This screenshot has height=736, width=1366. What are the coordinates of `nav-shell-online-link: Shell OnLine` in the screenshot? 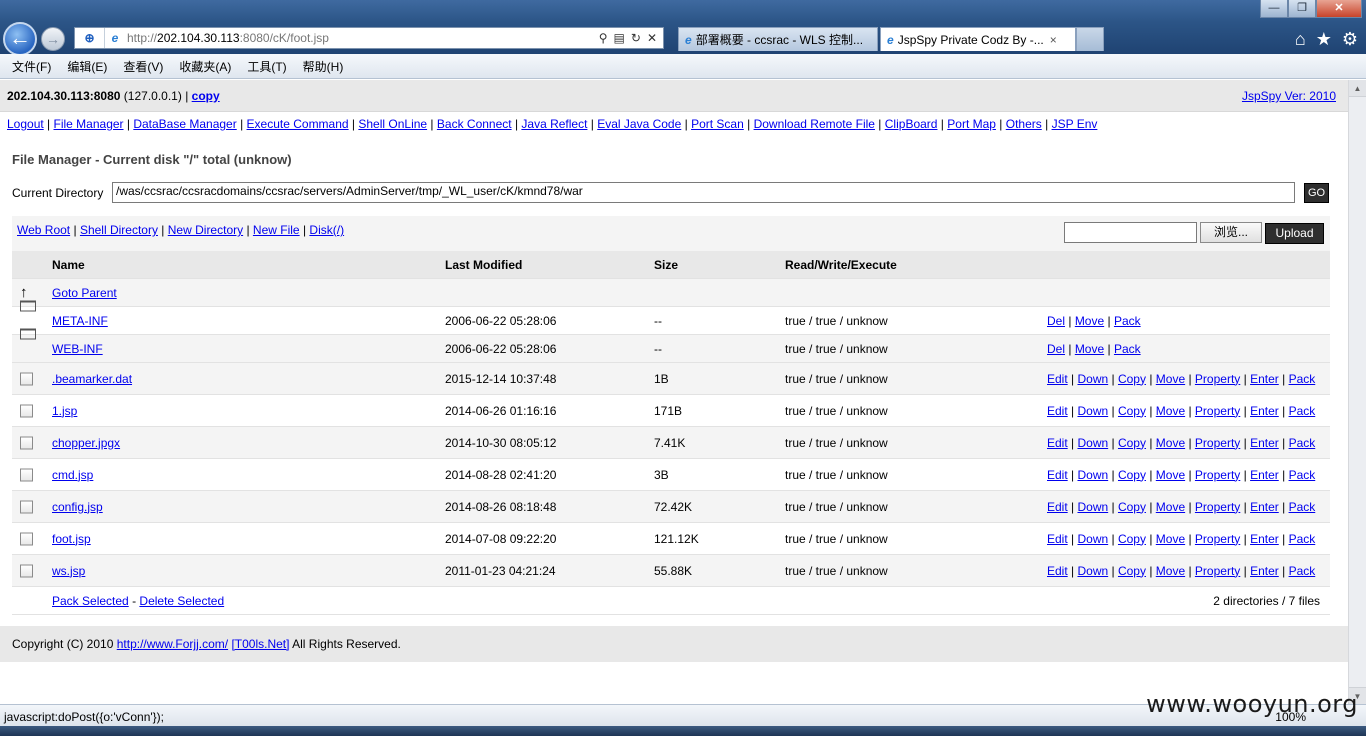 It's located at (392, 124).